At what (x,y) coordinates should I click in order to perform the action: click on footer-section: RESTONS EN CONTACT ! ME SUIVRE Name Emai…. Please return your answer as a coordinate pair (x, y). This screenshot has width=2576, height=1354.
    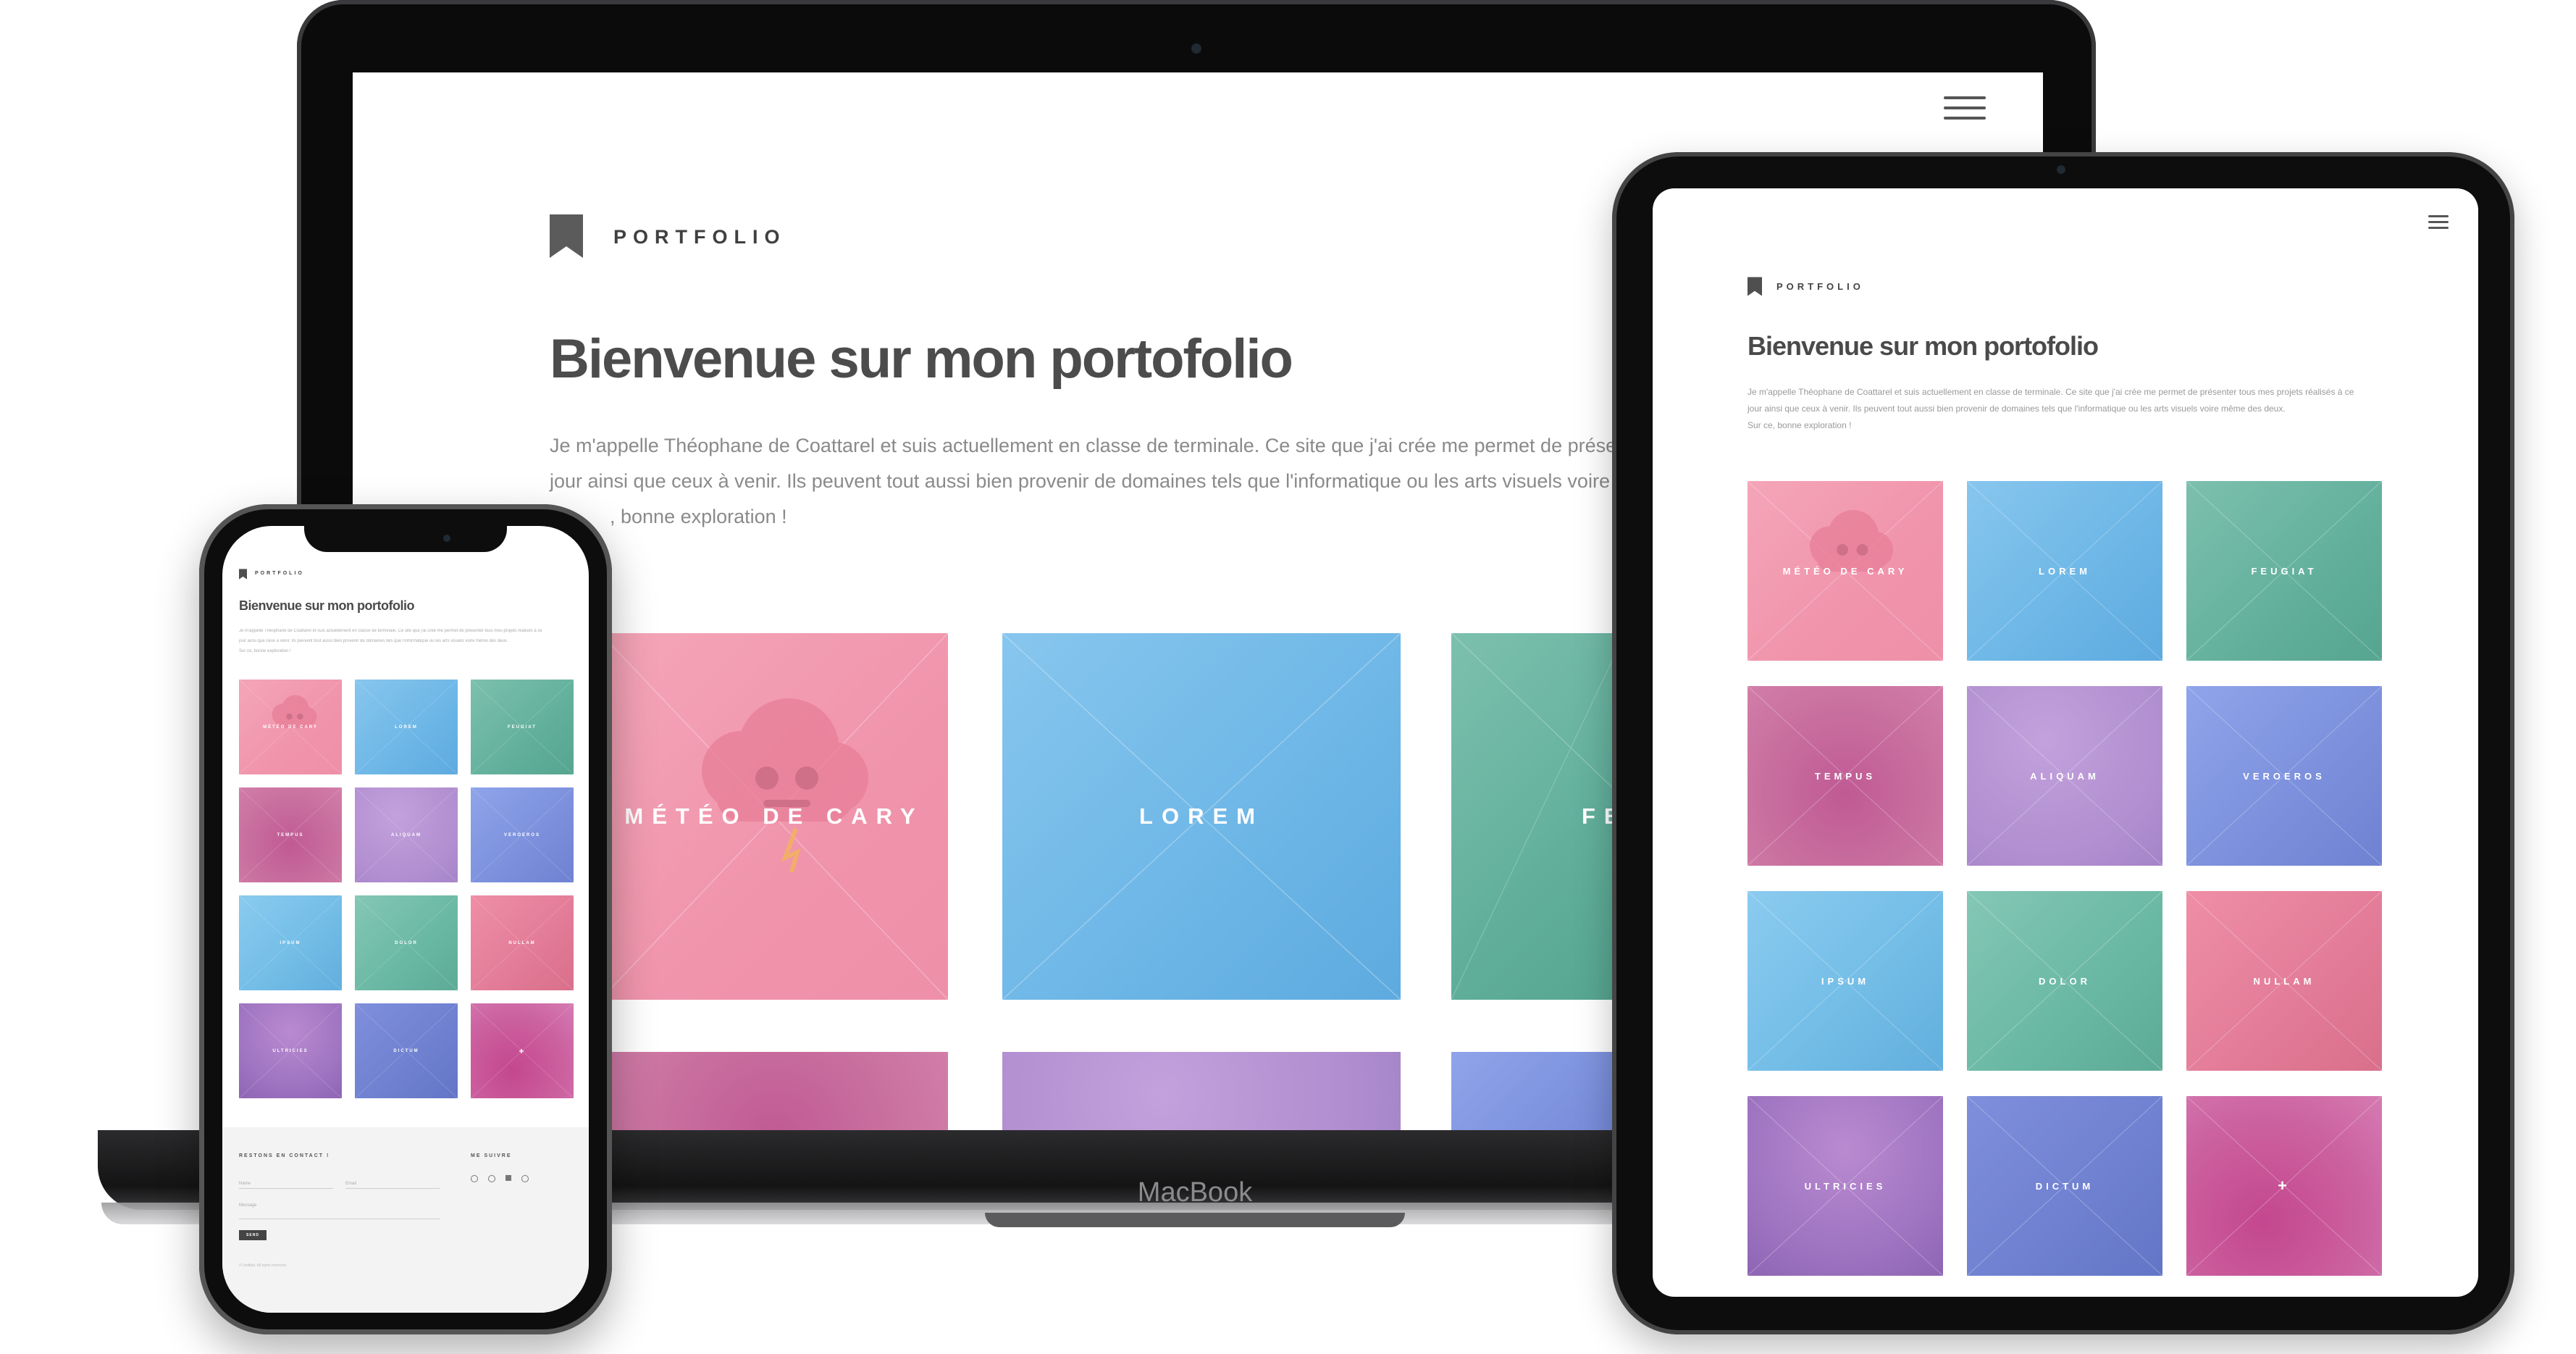
    Looking at the image, I should click on (405, 1220).